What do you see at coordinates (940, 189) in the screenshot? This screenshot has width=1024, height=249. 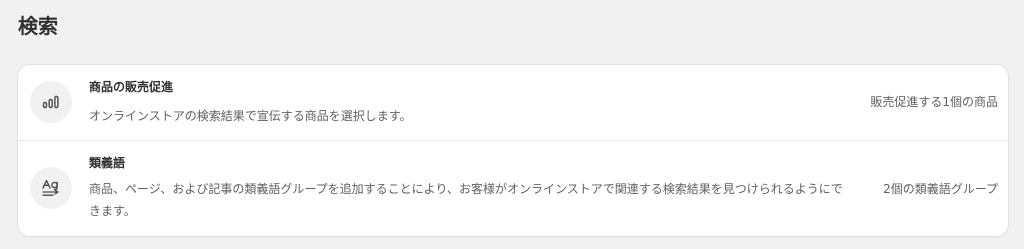 I see `row-count: 2個の類義語グループ` at bounding box center [940, 189].